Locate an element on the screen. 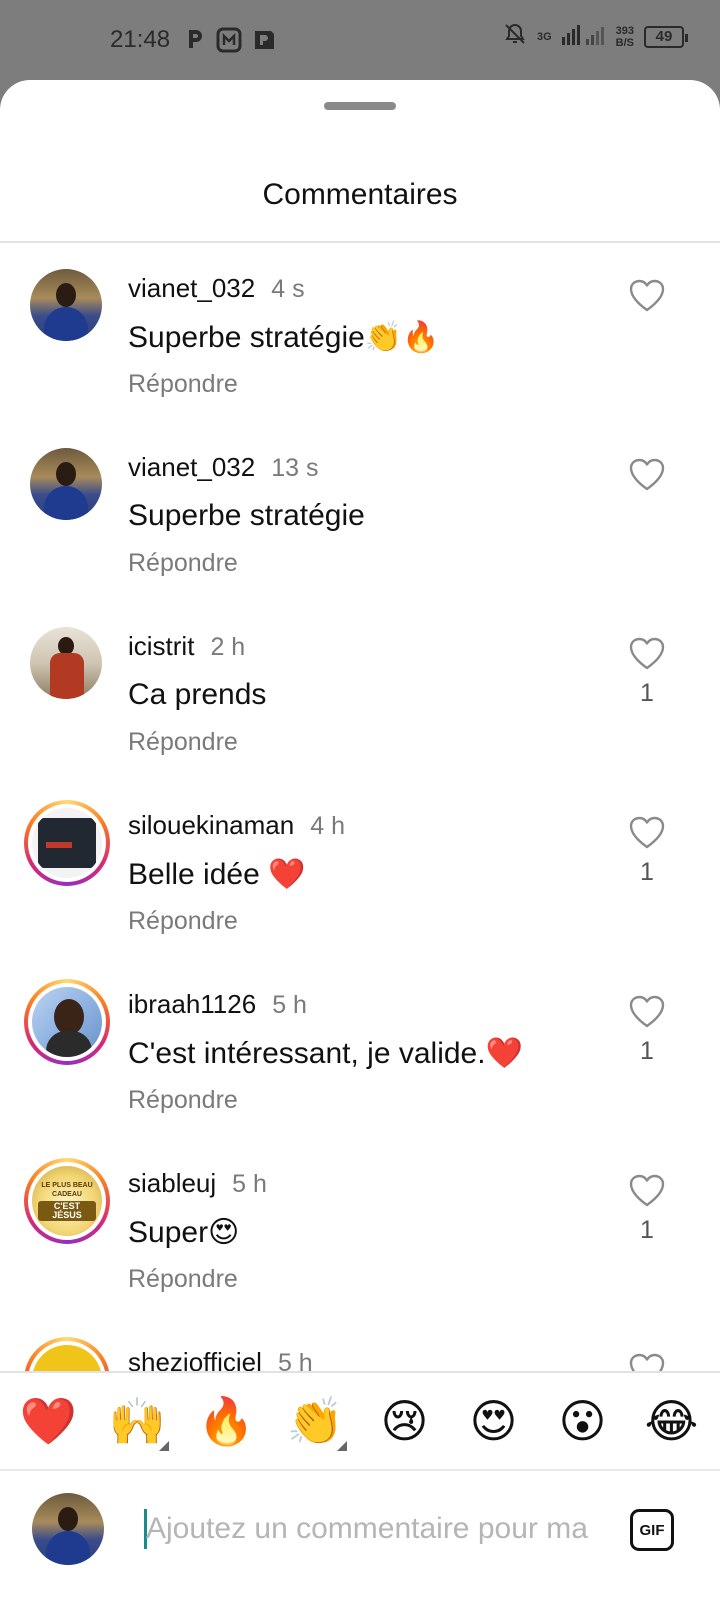 This screenshot has width=720, height=1599. emoji-clapping-hands: 👏 is located at coordinates (316, 1422).